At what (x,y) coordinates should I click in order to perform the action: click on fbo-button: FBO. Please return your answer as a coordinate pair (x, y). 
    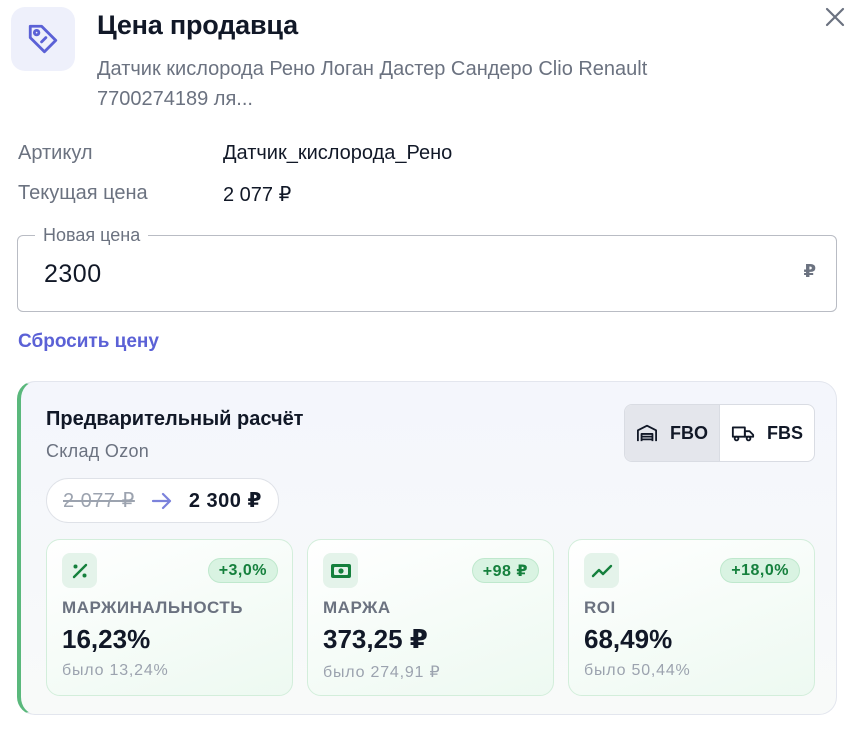
    Looking at the image, I should click on (672, 433).